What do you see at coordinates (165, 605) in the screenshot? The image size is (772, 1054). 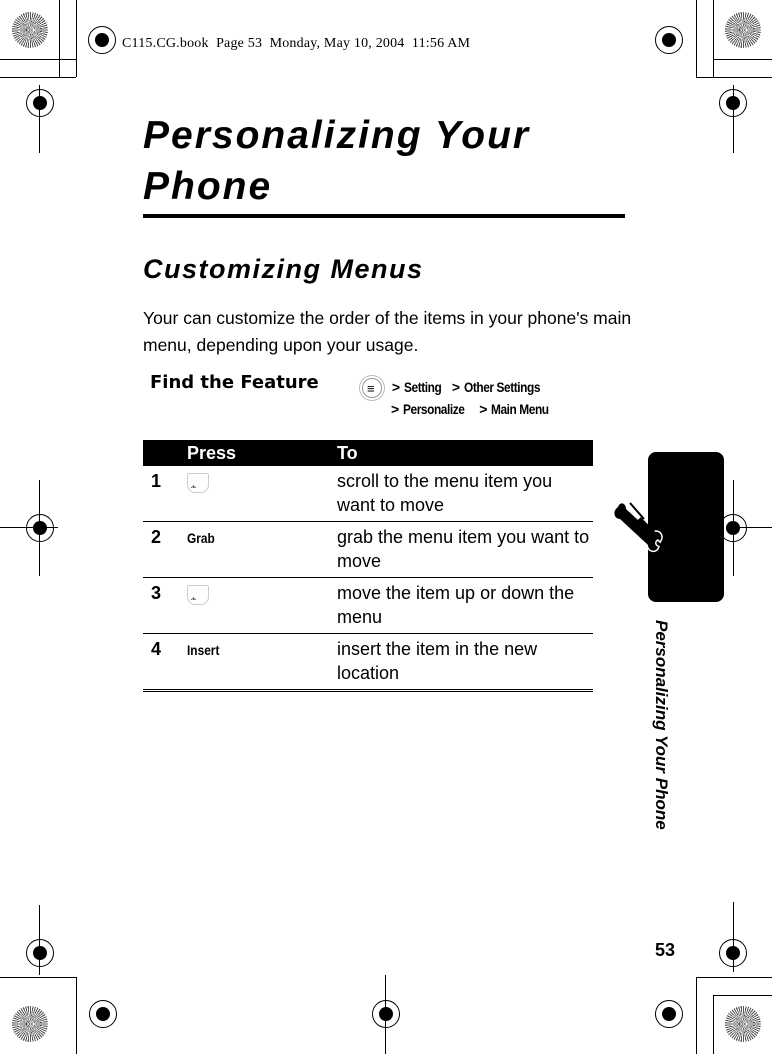 I see `step-number: 3` at bounding box center [165, 605].